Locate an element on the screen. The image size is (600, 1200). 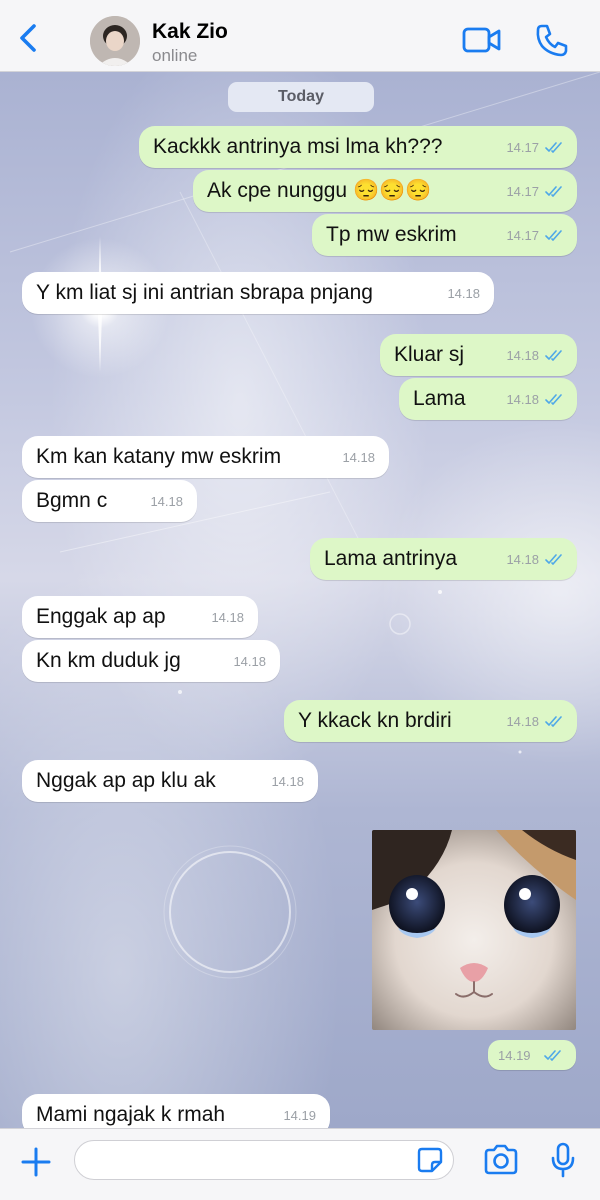
message-bubble-outgoing: Y kkack kn brdiri 14.18 is located at coordinates (430, 721).